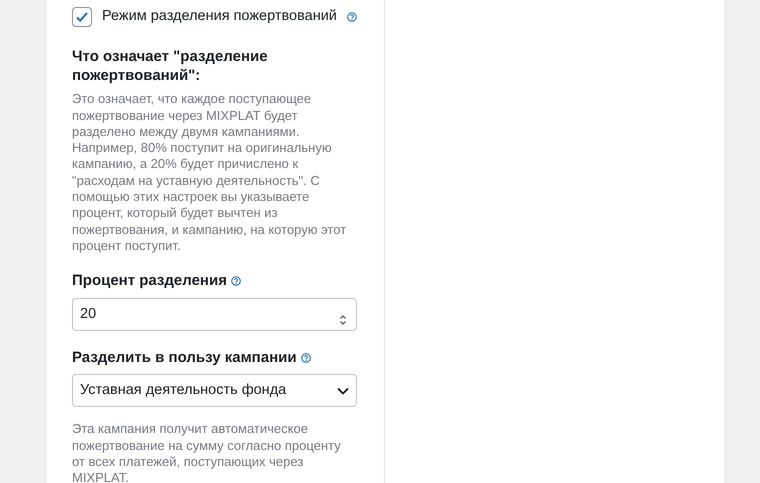 The height and width of the screenshot is (483, 760). What do you see at coordinates (343, 320) in the screenshot?
I see `spinner-icon` at bounding box center [343, 320].